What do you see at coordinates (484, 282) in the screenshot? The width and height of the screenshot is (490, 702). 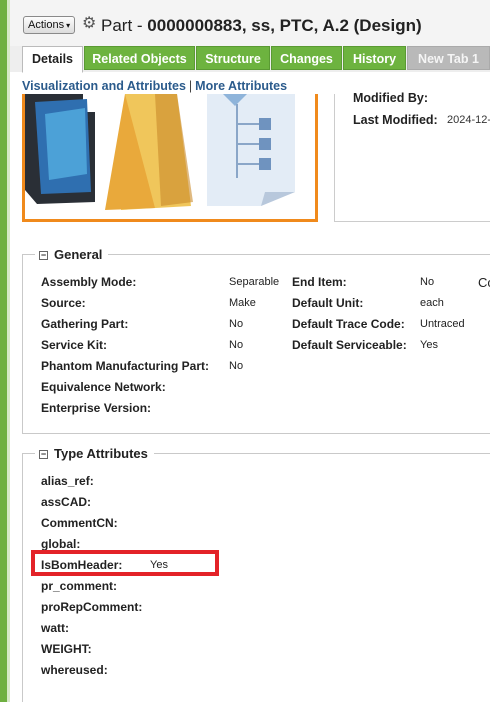 I see `overflow-column-label: Co` at bounding box center [484, 282].